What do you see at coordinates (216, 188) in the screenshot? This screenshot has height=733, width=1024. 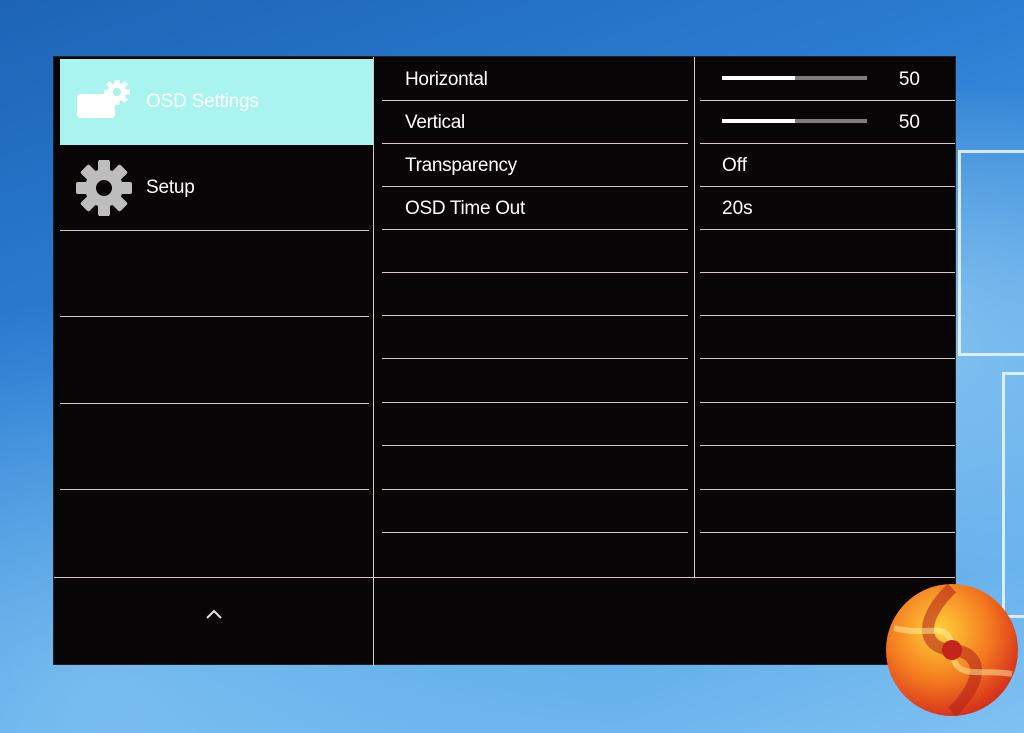 I see `menu-item-setup: Setup` at bounding box center [216, 188].